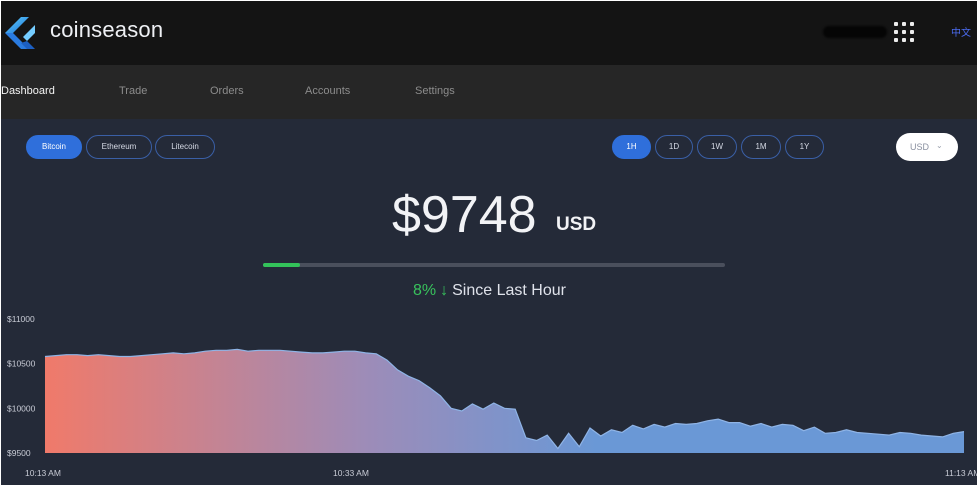  Describe the element at coordinates (54, 147) in the screenshot. I see `coin-tab-bitcoin: Bitcoin` at that location.